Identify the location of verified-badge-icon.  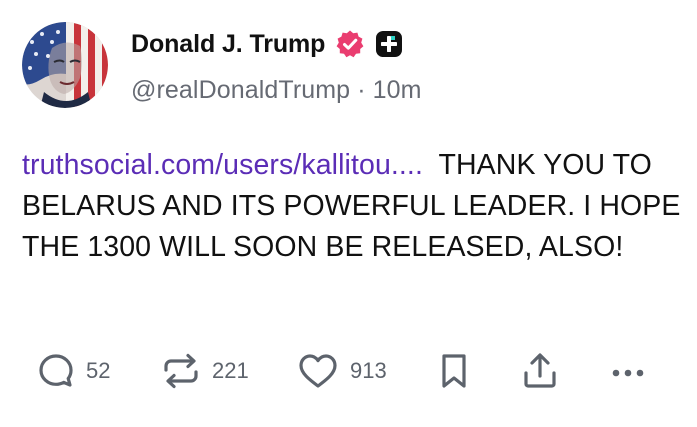
(350, 44).